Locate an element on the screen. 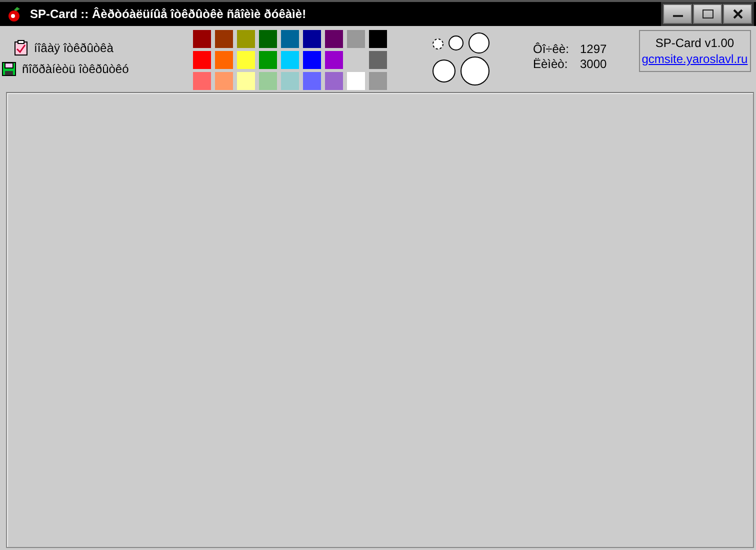 This screenshot has height=550, width=756. site-link: gcmsite.yaroslavl.ru is located at coordinates (695, 59).